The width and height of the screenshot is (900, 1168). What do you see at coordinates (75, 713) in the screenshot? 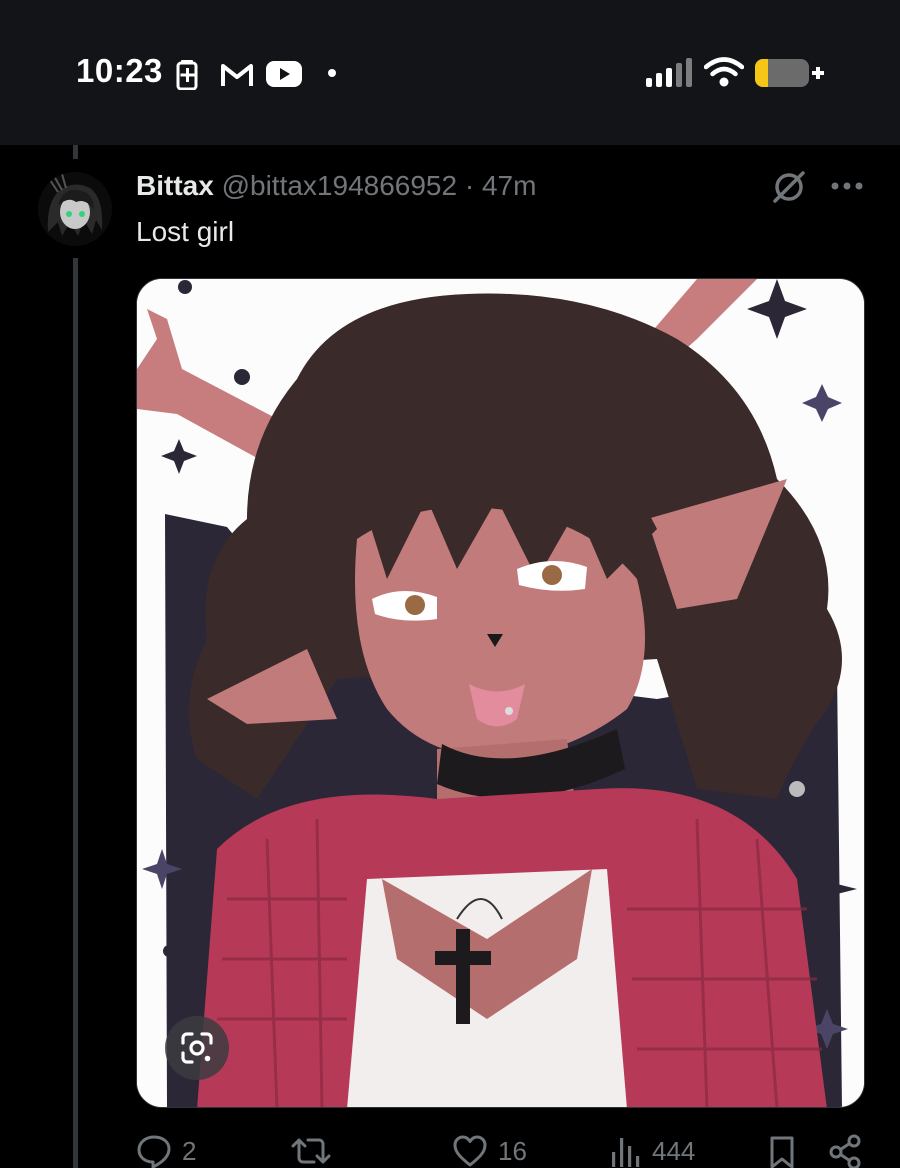
I see `thread-line` at bounding box center [75, 713].